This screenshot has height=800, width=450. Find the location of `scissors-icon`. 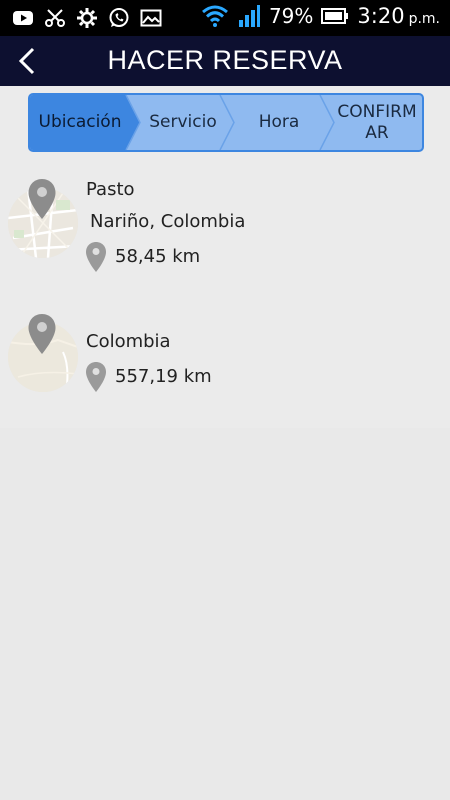

scissors-icon is located at coordinates (55, 18).